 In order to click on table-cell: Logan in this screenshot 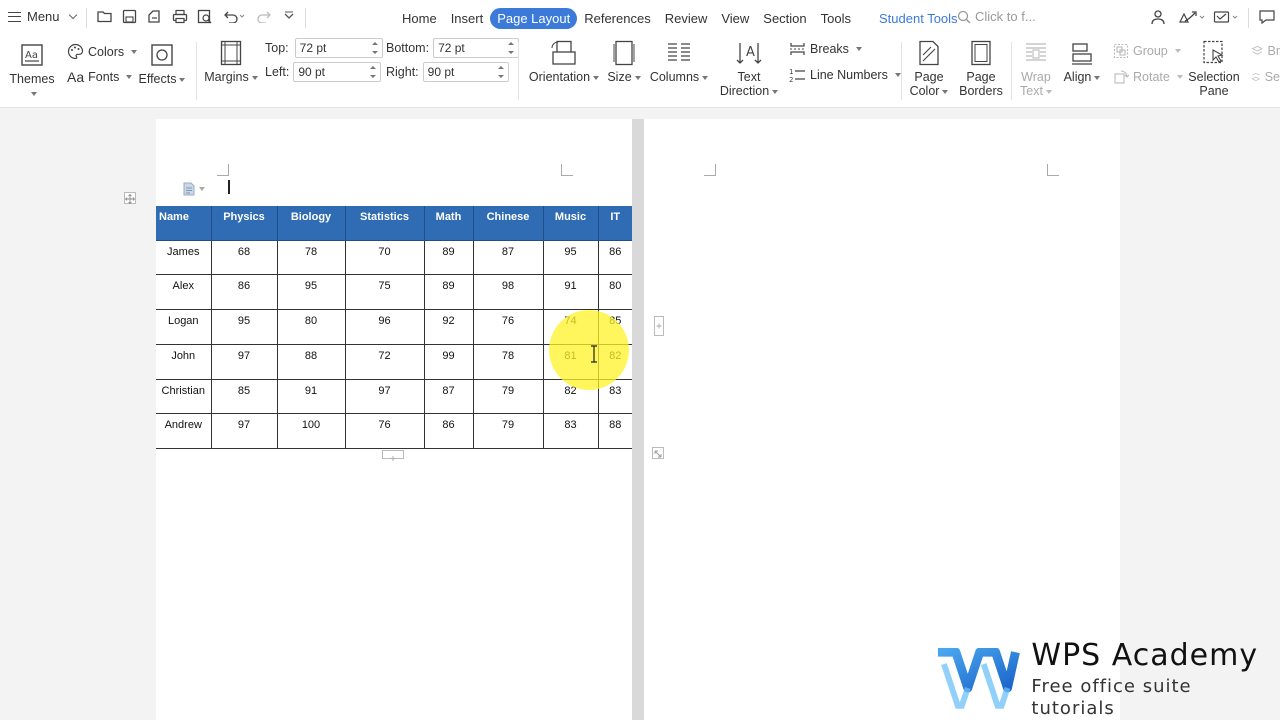, I will do `click(184, 327)`.